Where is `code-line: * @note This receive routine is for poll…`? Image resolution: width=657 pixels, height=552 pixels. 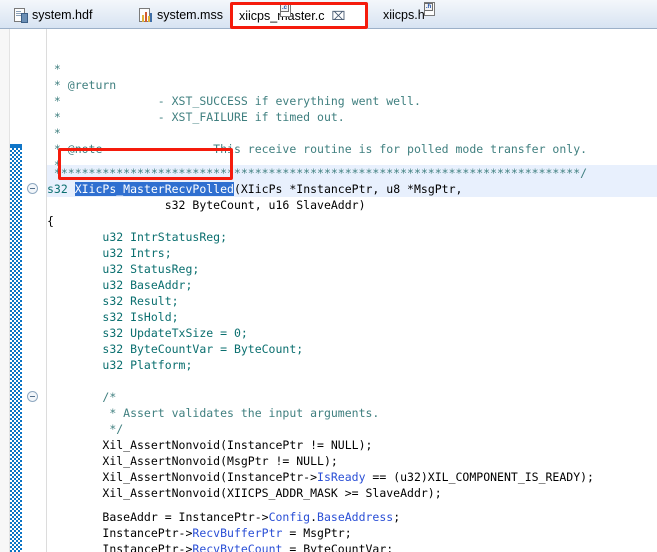
code-line: * @note This receive routine is for poll… is located at coordinates (317, 149).